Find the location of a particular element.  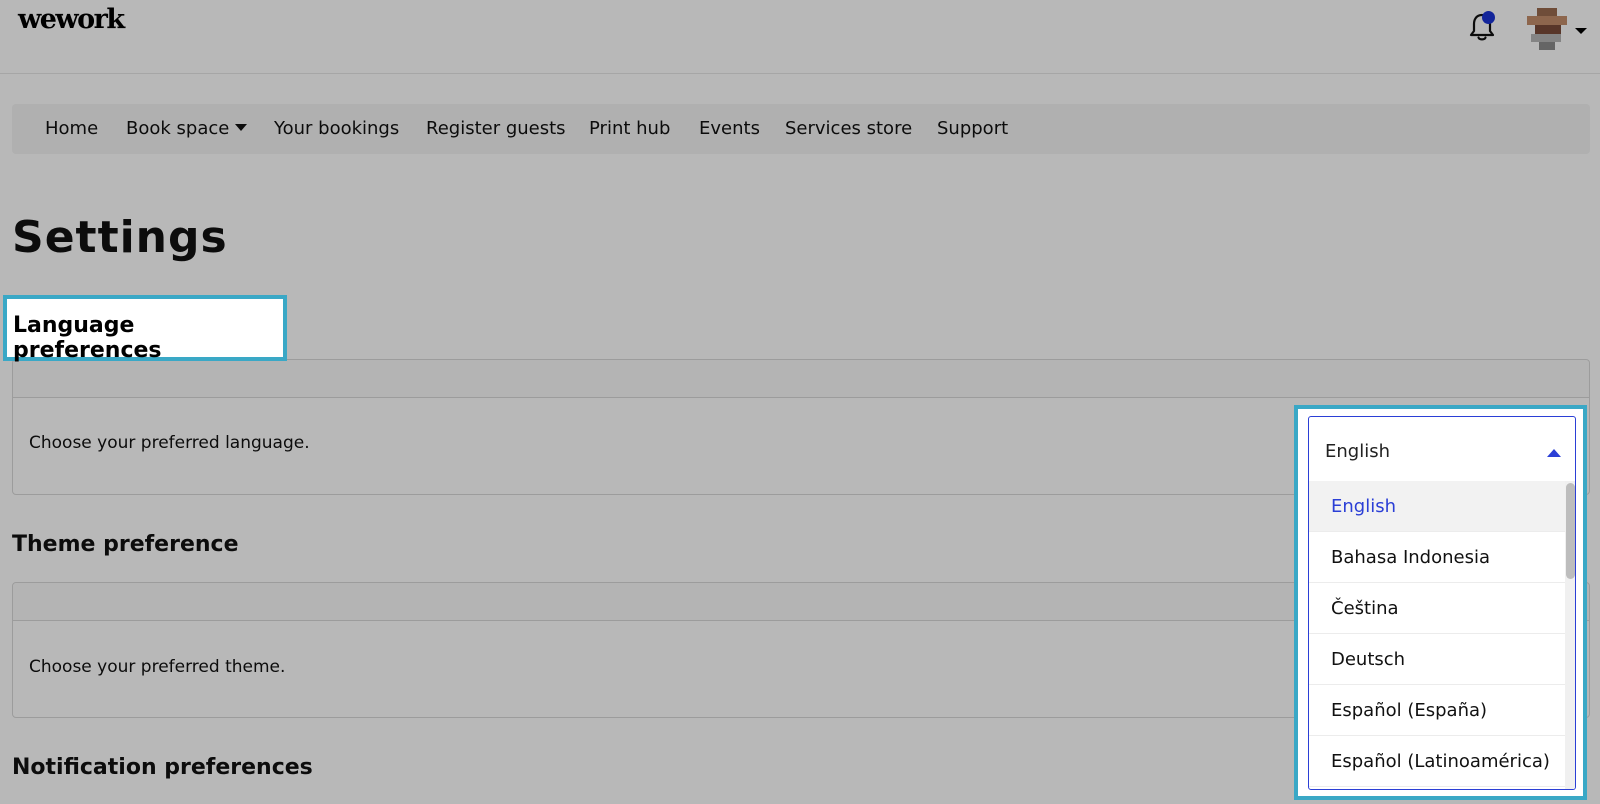

card-header is located at coordinates (801, 379).